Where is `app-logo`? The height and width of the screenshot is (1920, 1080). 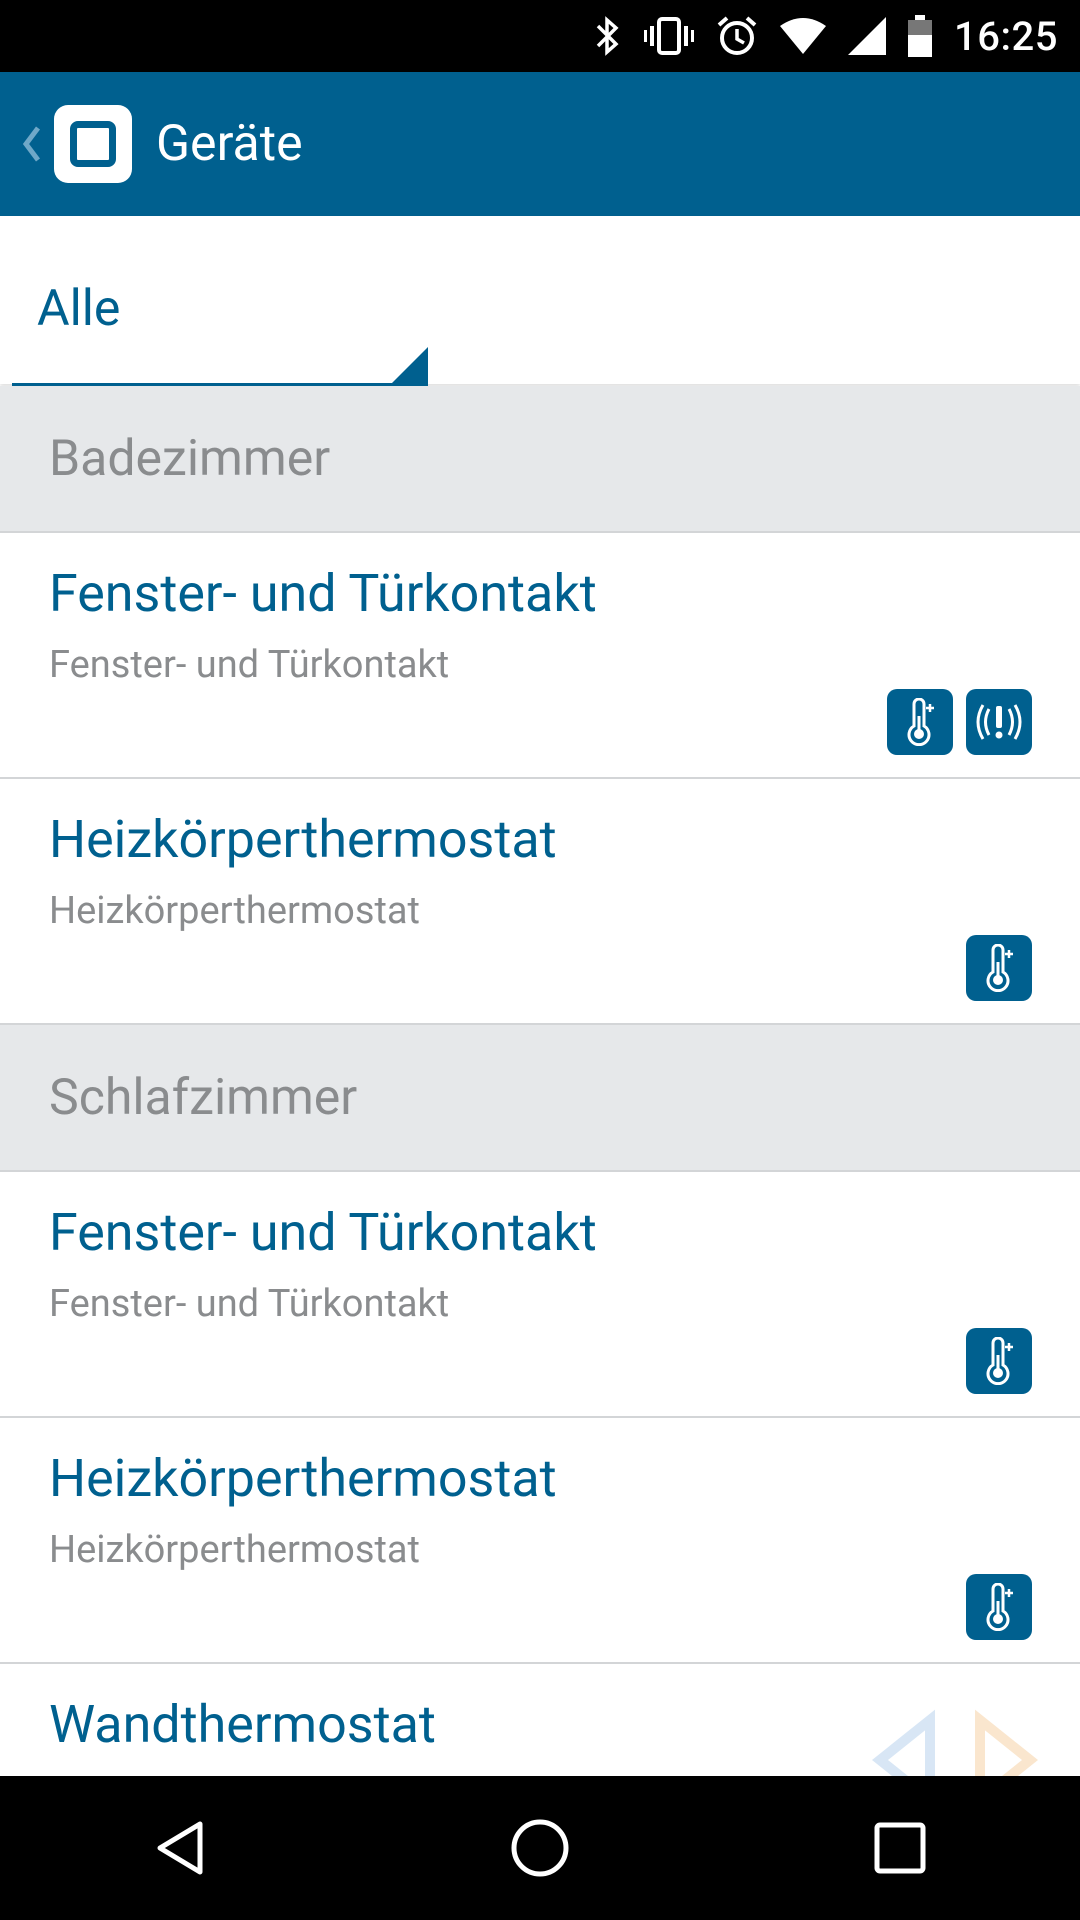
app-logo is located at coordinates (93, 144).